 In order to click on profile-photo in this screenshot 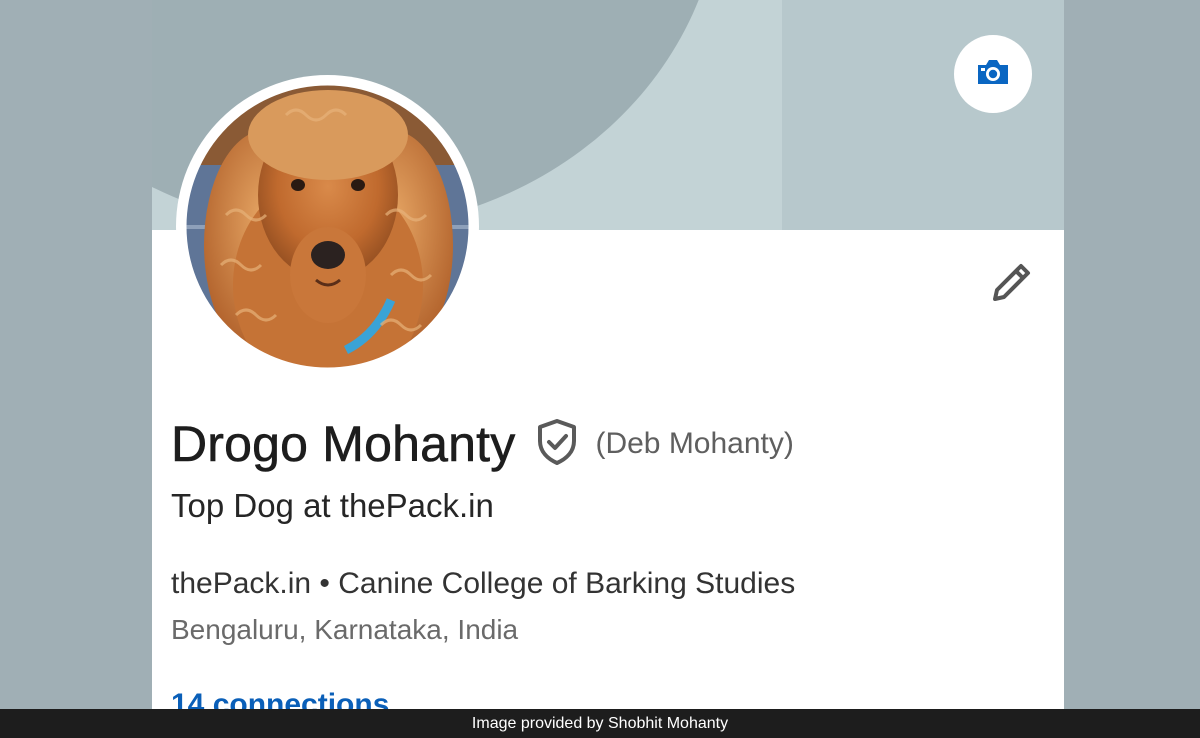, I will do `click(327, 226)`.